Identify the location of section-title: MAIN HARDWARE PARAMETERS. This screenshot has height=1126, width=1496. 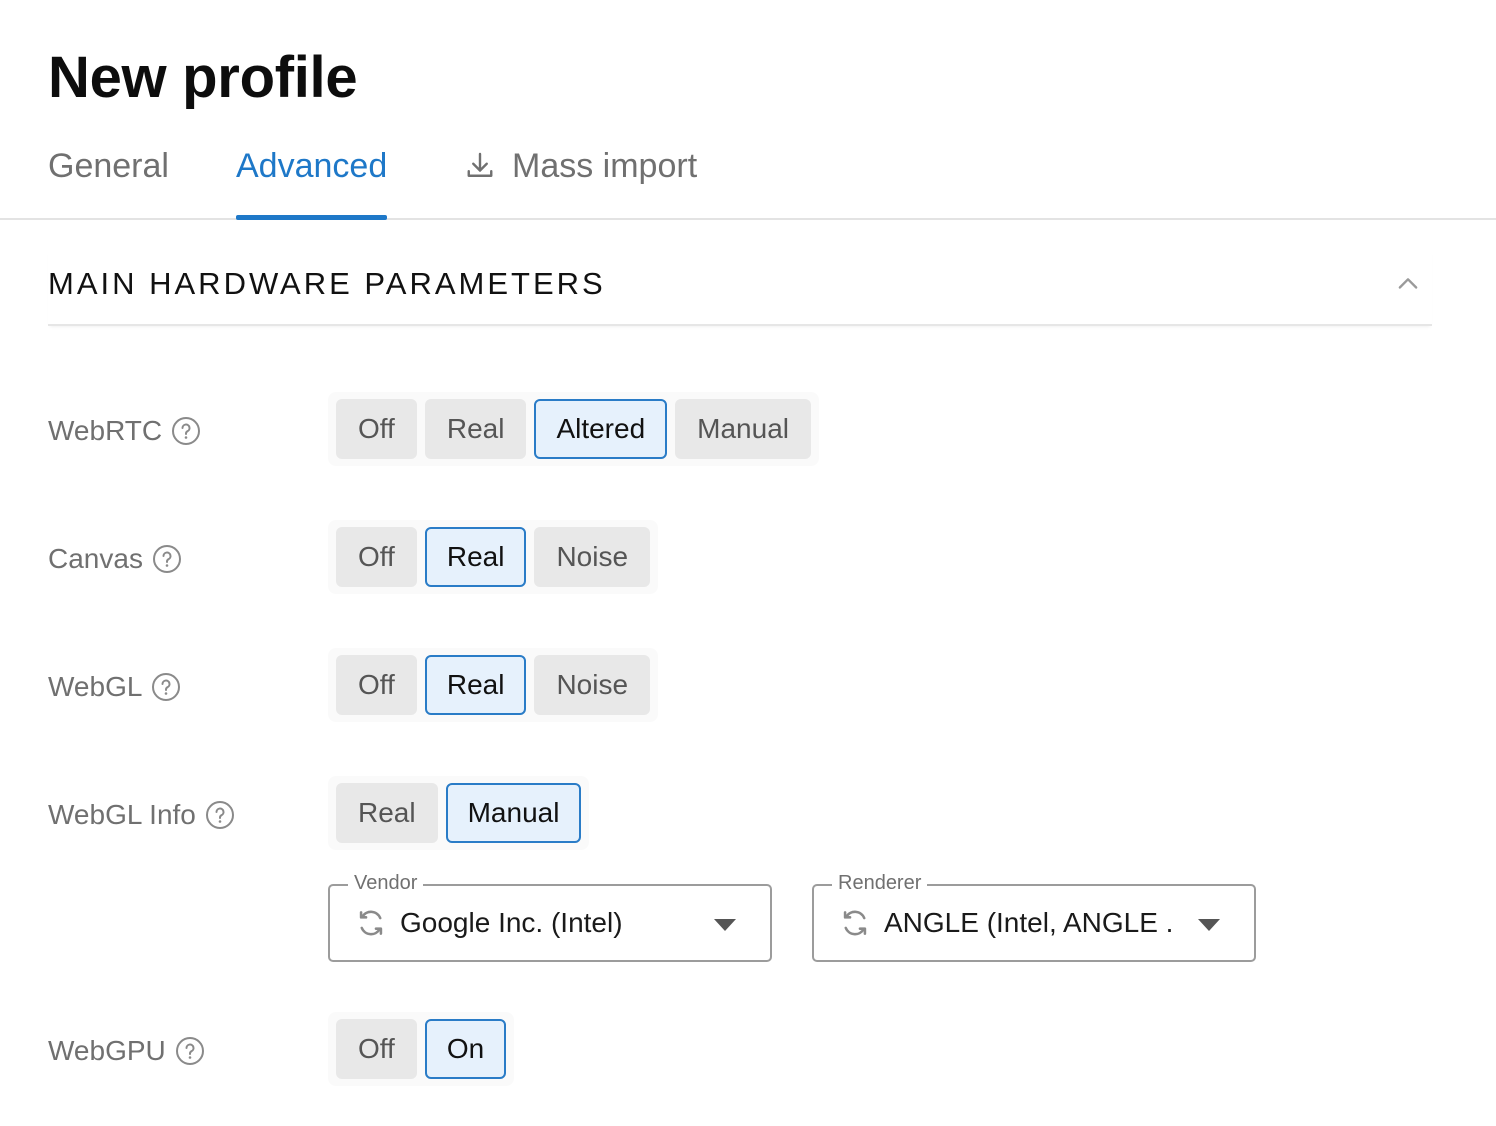
(327, 283).